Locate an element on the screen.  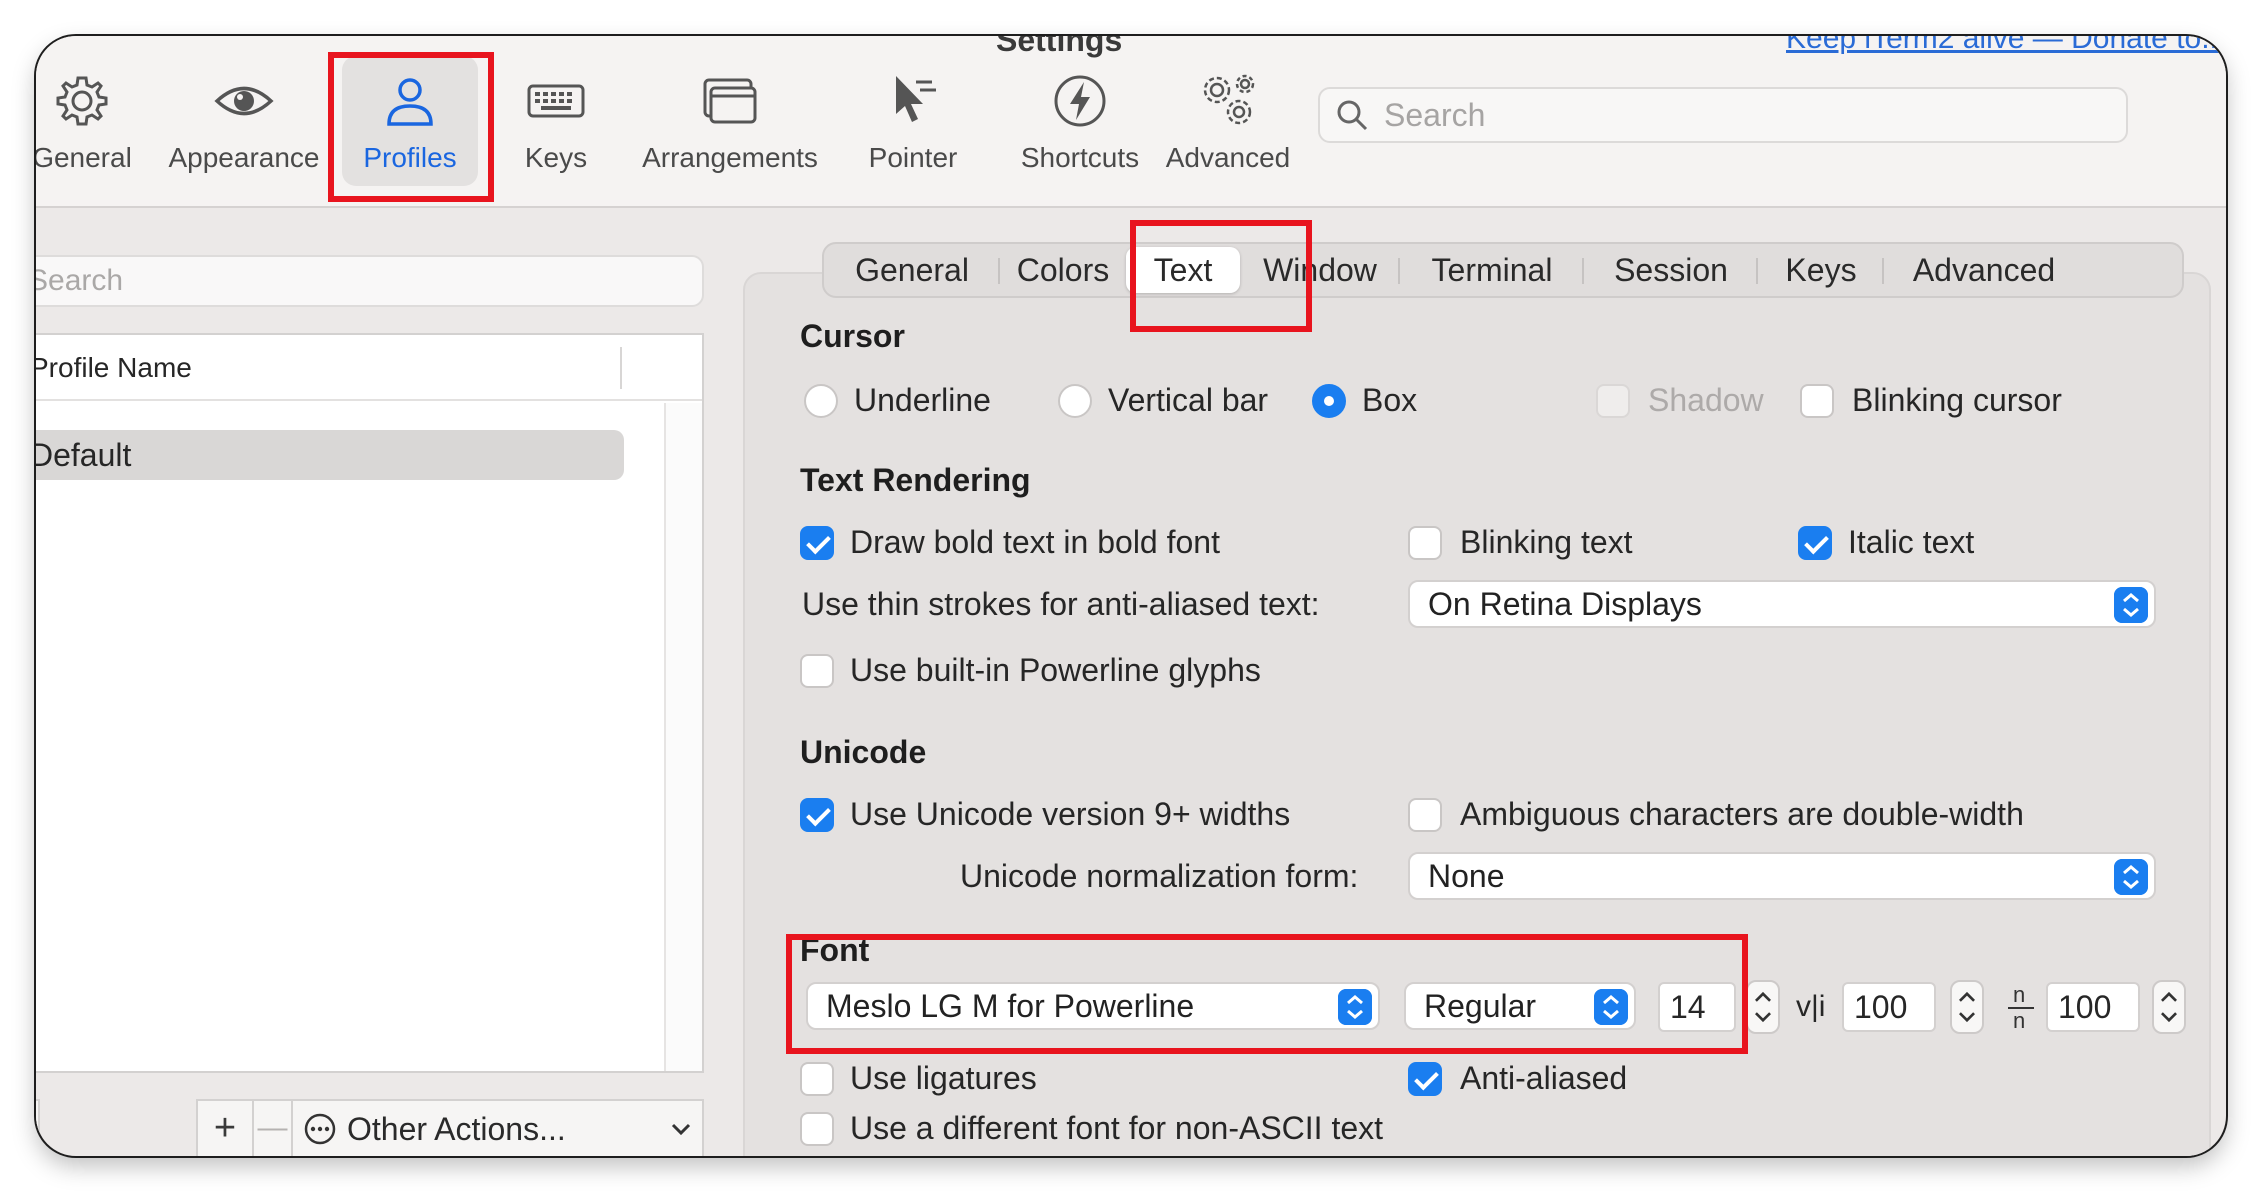
unicode-widths-label: Use Unicode version 9+ widths is located at coordinates (1070, 814).